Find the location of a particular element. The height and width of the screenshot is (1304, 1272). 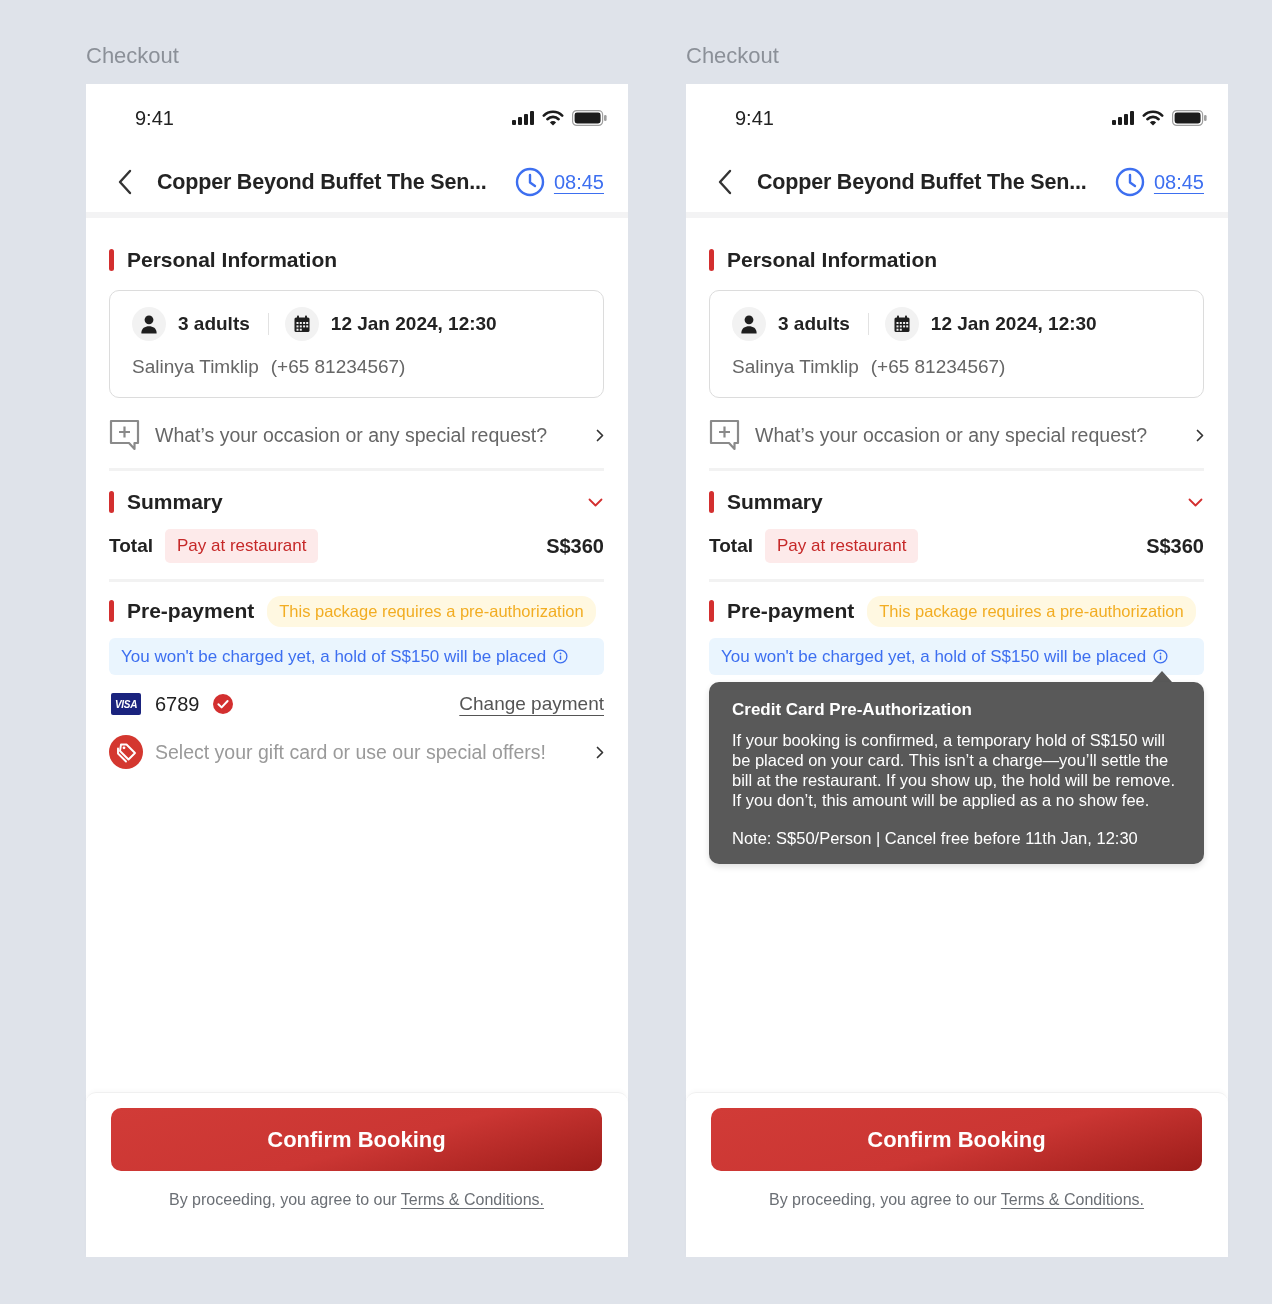

change-payment-link: Change payment is located at coordinates (531, 704).